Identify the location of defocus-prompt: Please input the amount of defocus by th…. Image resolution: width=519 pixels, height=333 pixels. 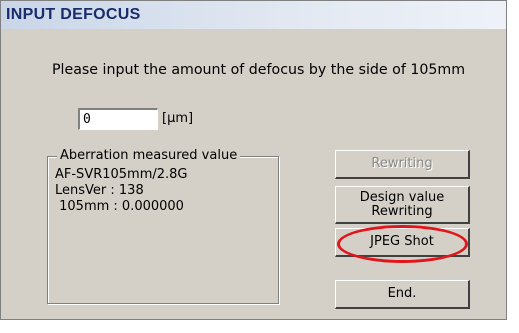
(259, 70).